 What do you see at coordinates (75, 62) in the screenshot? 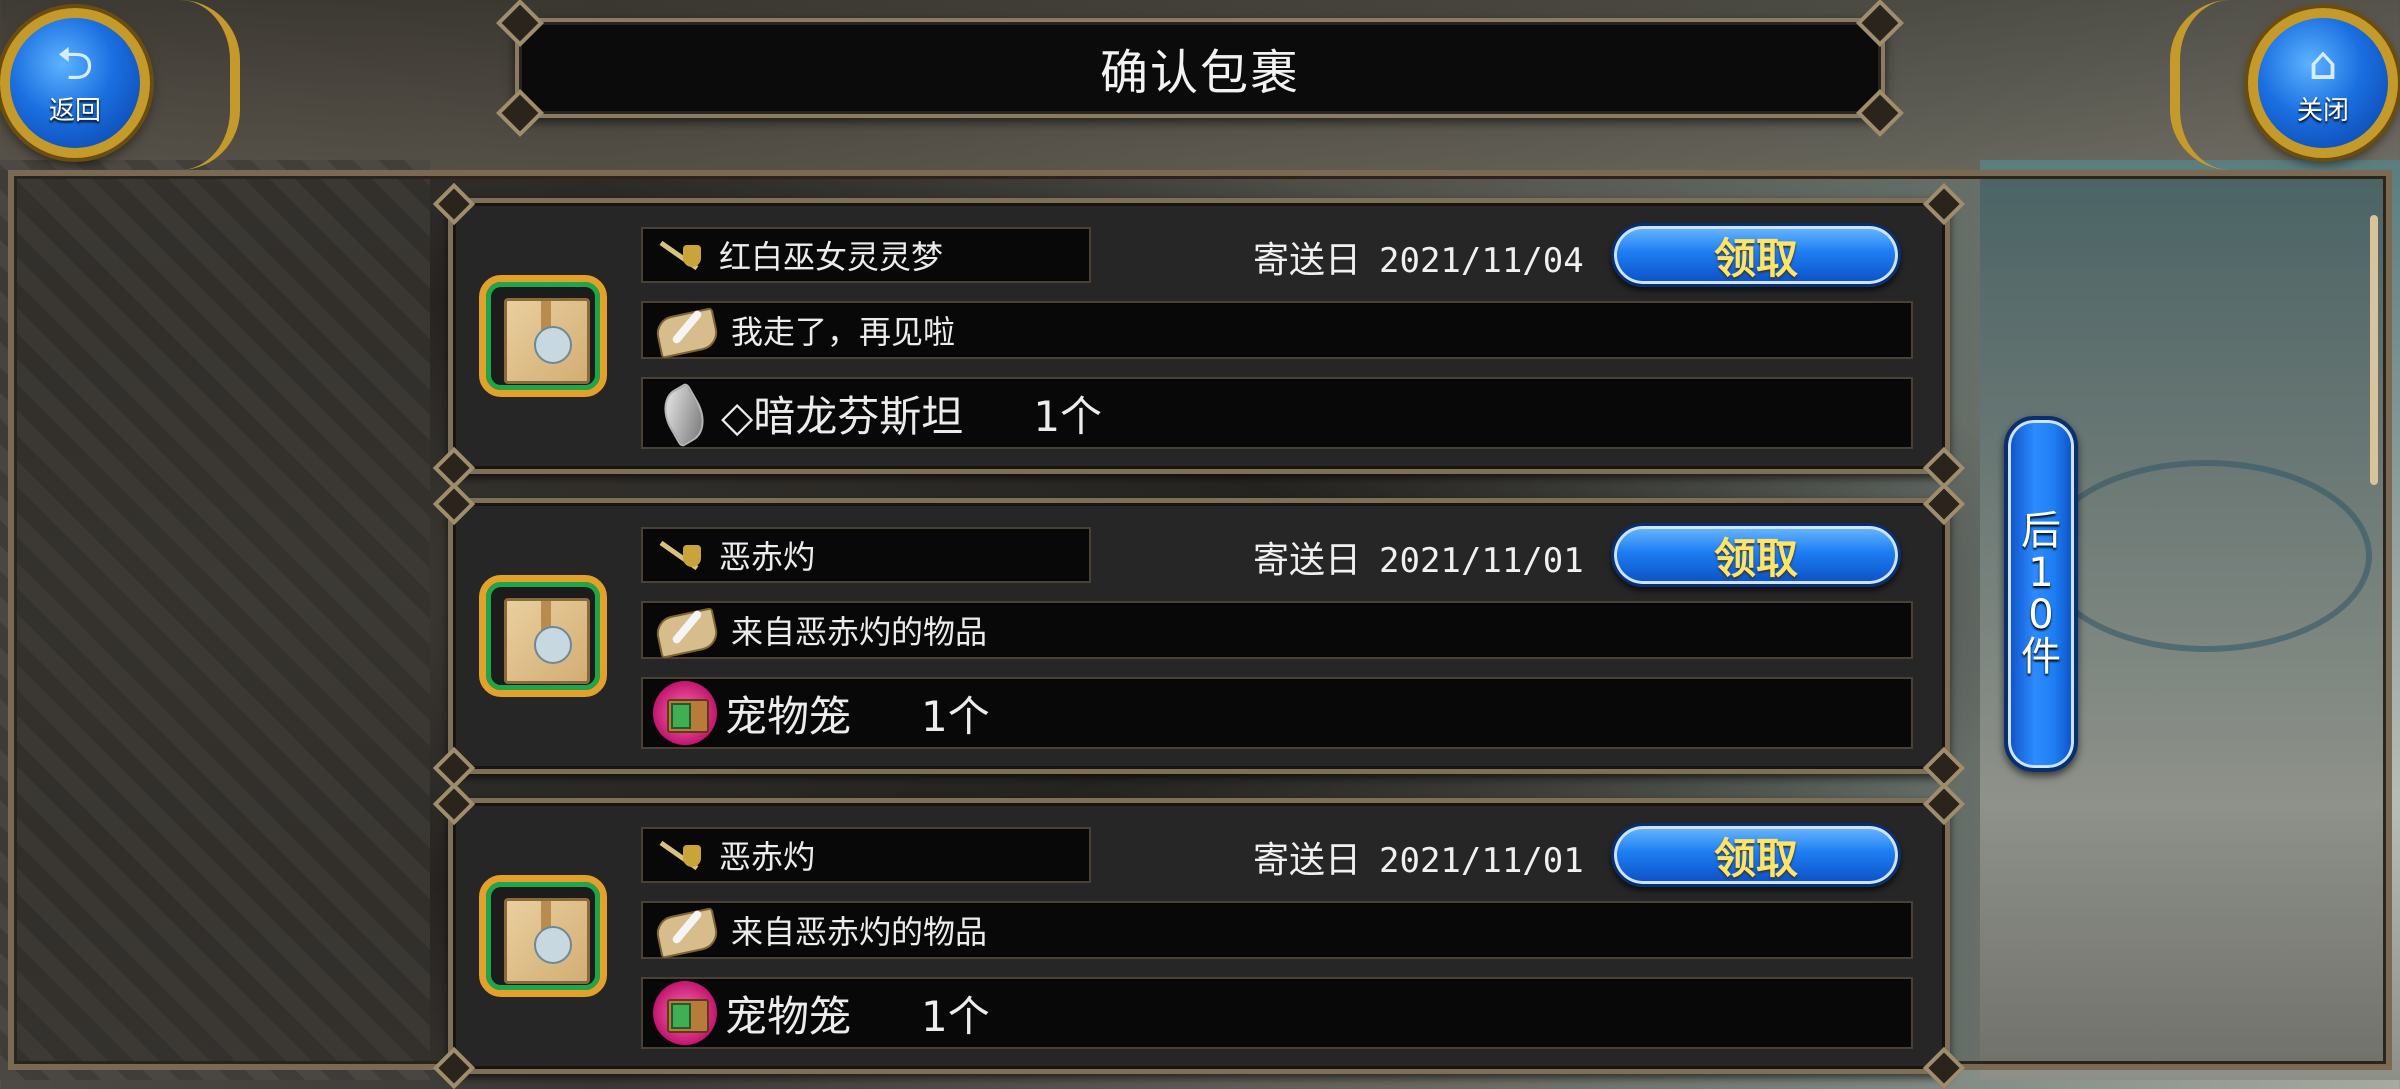
I see `back-arrow-icon: ⮌` at bounding box center [75, 62].